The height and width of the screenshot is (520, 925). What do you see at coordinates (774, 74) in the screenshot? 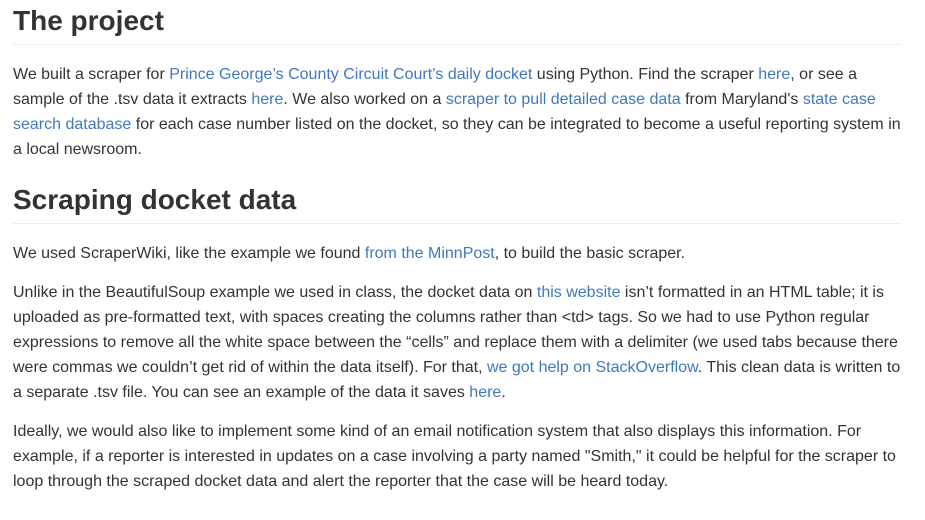
I see `link-scraper-here: here` at bounding box center [774, 74].